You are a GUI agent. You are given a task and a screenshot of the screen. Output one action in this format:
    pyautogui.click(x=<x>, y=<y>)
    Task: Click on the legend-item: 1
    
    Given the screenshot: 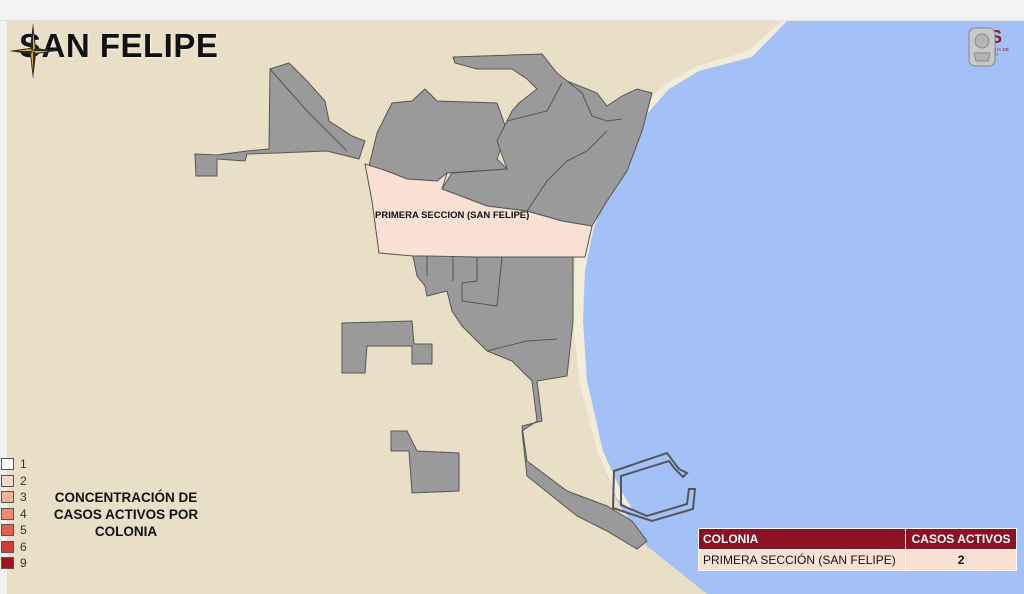 What is the action you would take?
    pyautogui.click(x=14, y=464)
    